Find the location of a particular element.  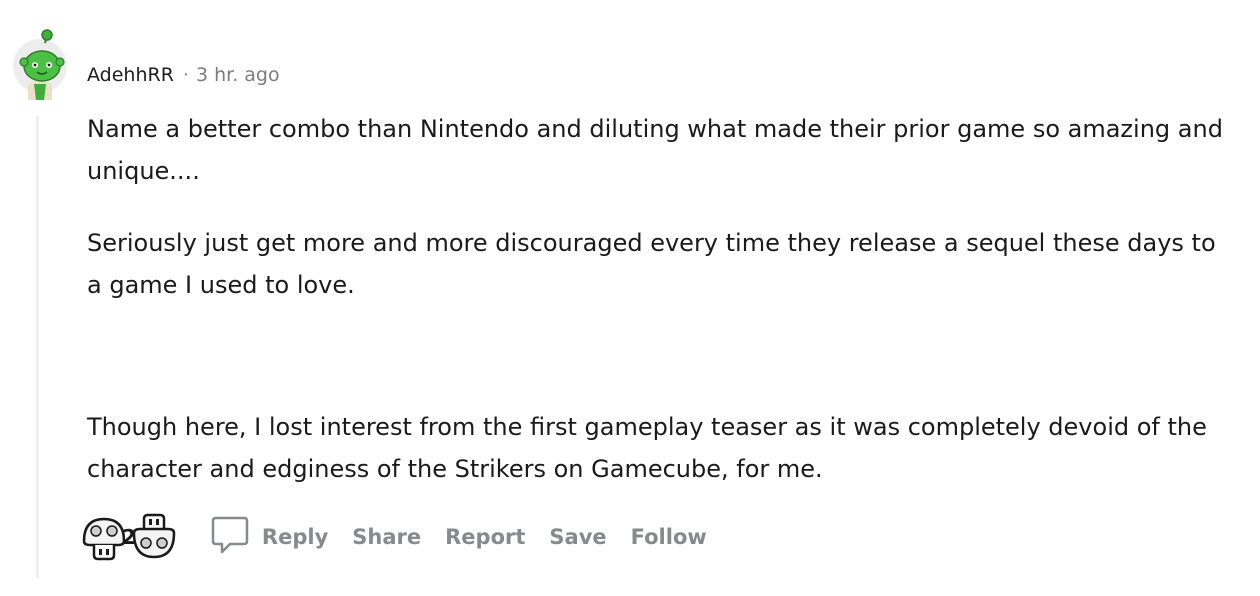

thread-line is located at coordinates (37, 347).